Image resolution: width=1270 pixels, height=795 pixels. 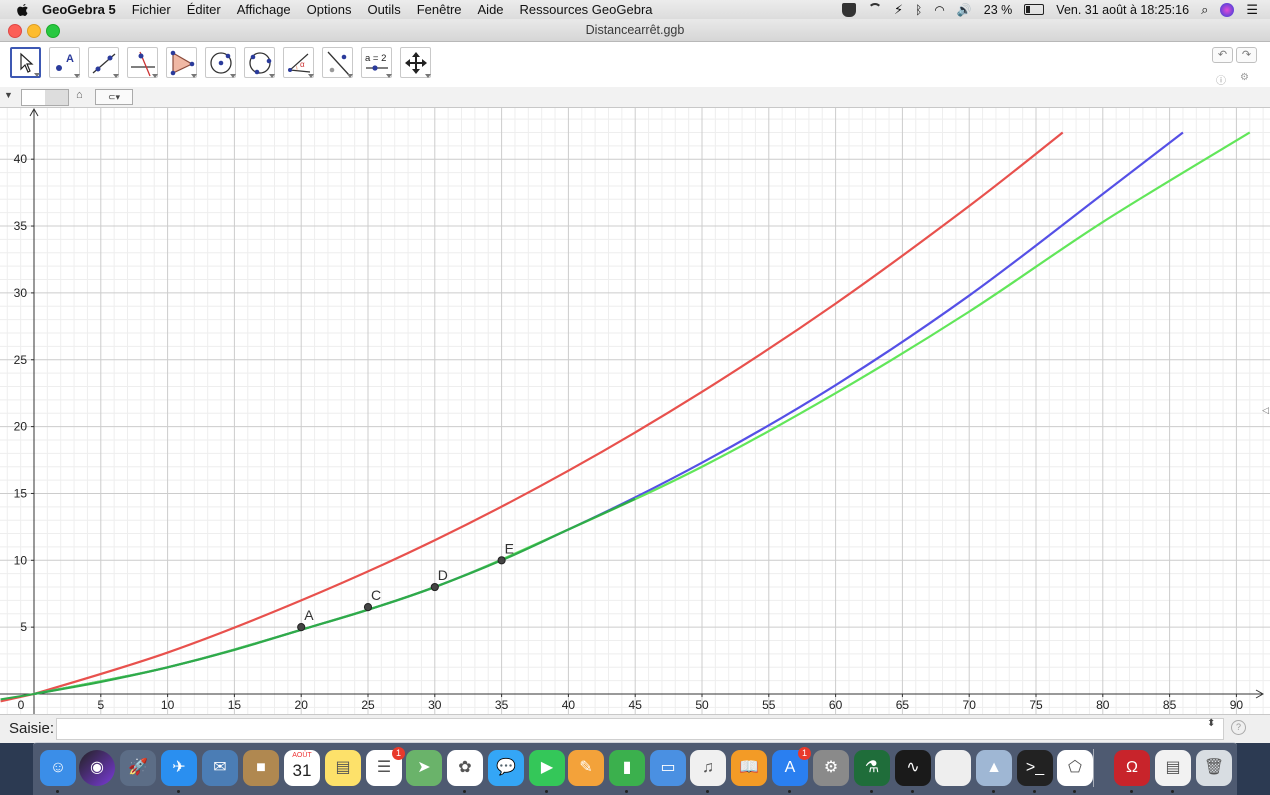 I want to click on move-view-tool-button, so click(x=415, y=62).